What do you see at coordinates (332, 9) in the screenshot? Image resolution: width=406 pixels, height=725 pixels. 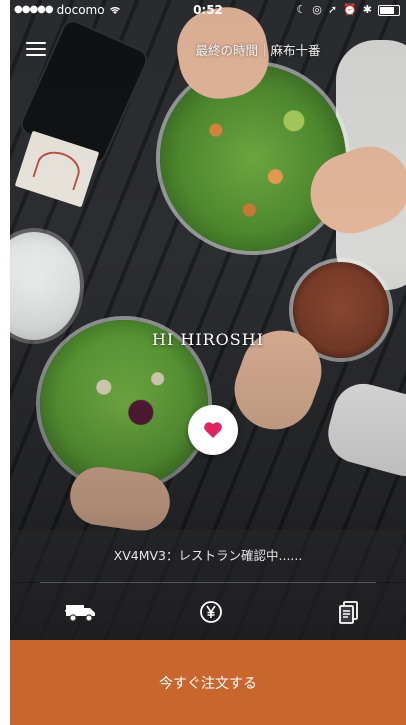 I see `location-arrow-icon: ➚` at bounding box center [332, 9].